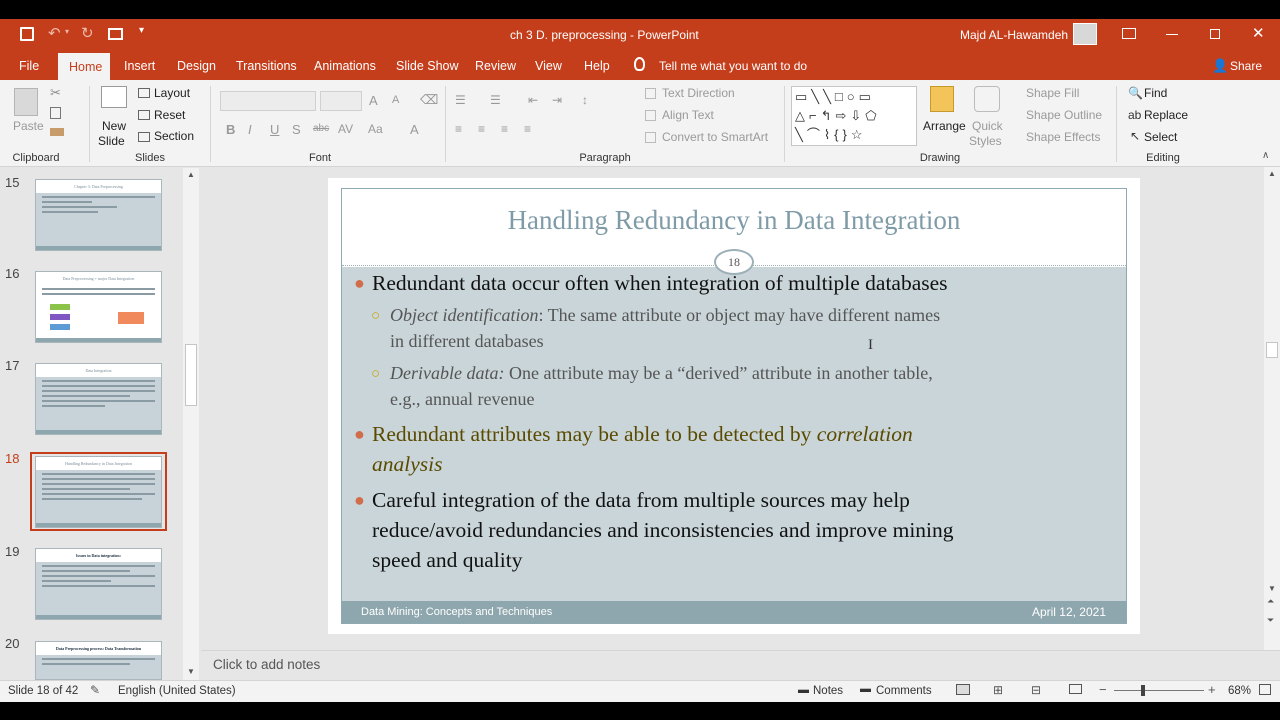 Image resolution: width=1280 pixels, height=720 pixels. What do you see at coordinates (191, 375) in the screenshot?
I see `thumbnail-scroll-thumb` at bounding box center [191, 375].